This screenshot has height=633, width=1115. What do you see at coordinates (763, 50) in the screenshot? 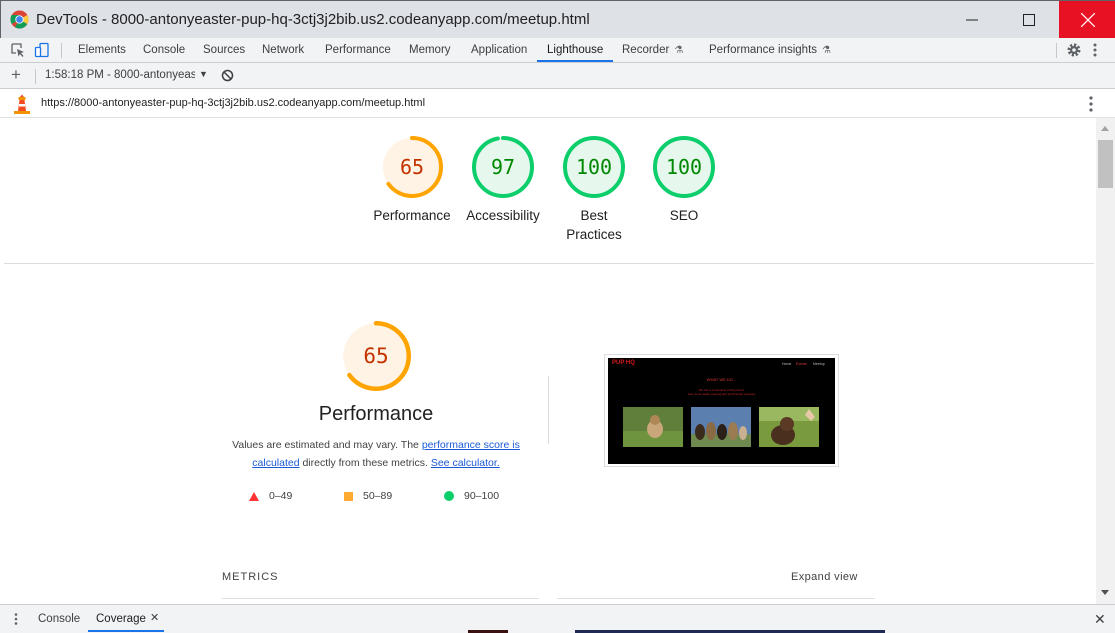
I see `tab-performance-insights-label: Performance insights` at bounding box center [763, 50].